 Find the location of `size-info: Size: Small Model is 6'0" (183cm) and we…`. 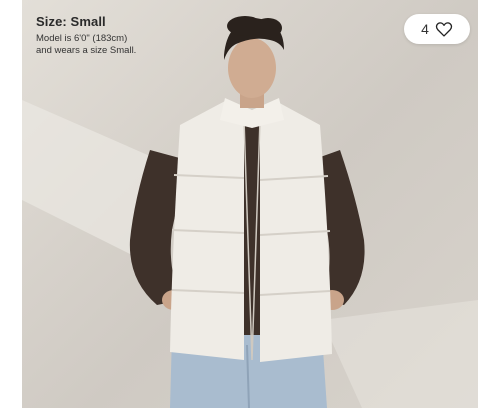

size-info: Size: Small Model is 6'0" (183cm) and we… is located at coordinates (91, 35).